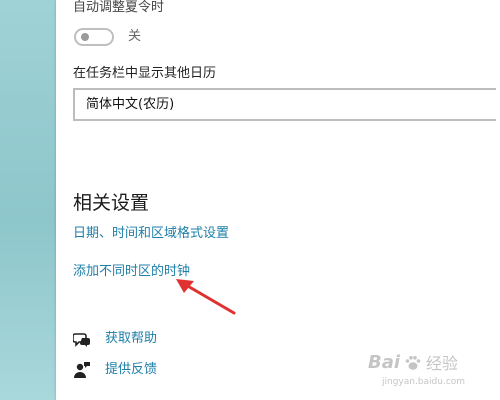 Image resolution: width=500 pixels, height=400 pixels. I want to click on dst-toggle, so click(94, 37).